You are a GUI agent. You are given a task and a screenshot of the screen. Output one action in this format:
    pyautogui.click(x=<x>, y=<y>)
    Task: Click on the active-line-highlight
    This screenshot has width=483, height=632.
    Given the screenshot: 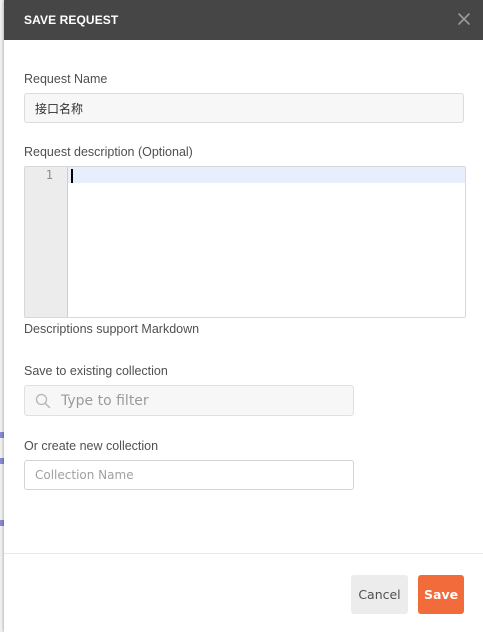 What is the action you would take?
    pyautogui.click(x=266, y=175)
    